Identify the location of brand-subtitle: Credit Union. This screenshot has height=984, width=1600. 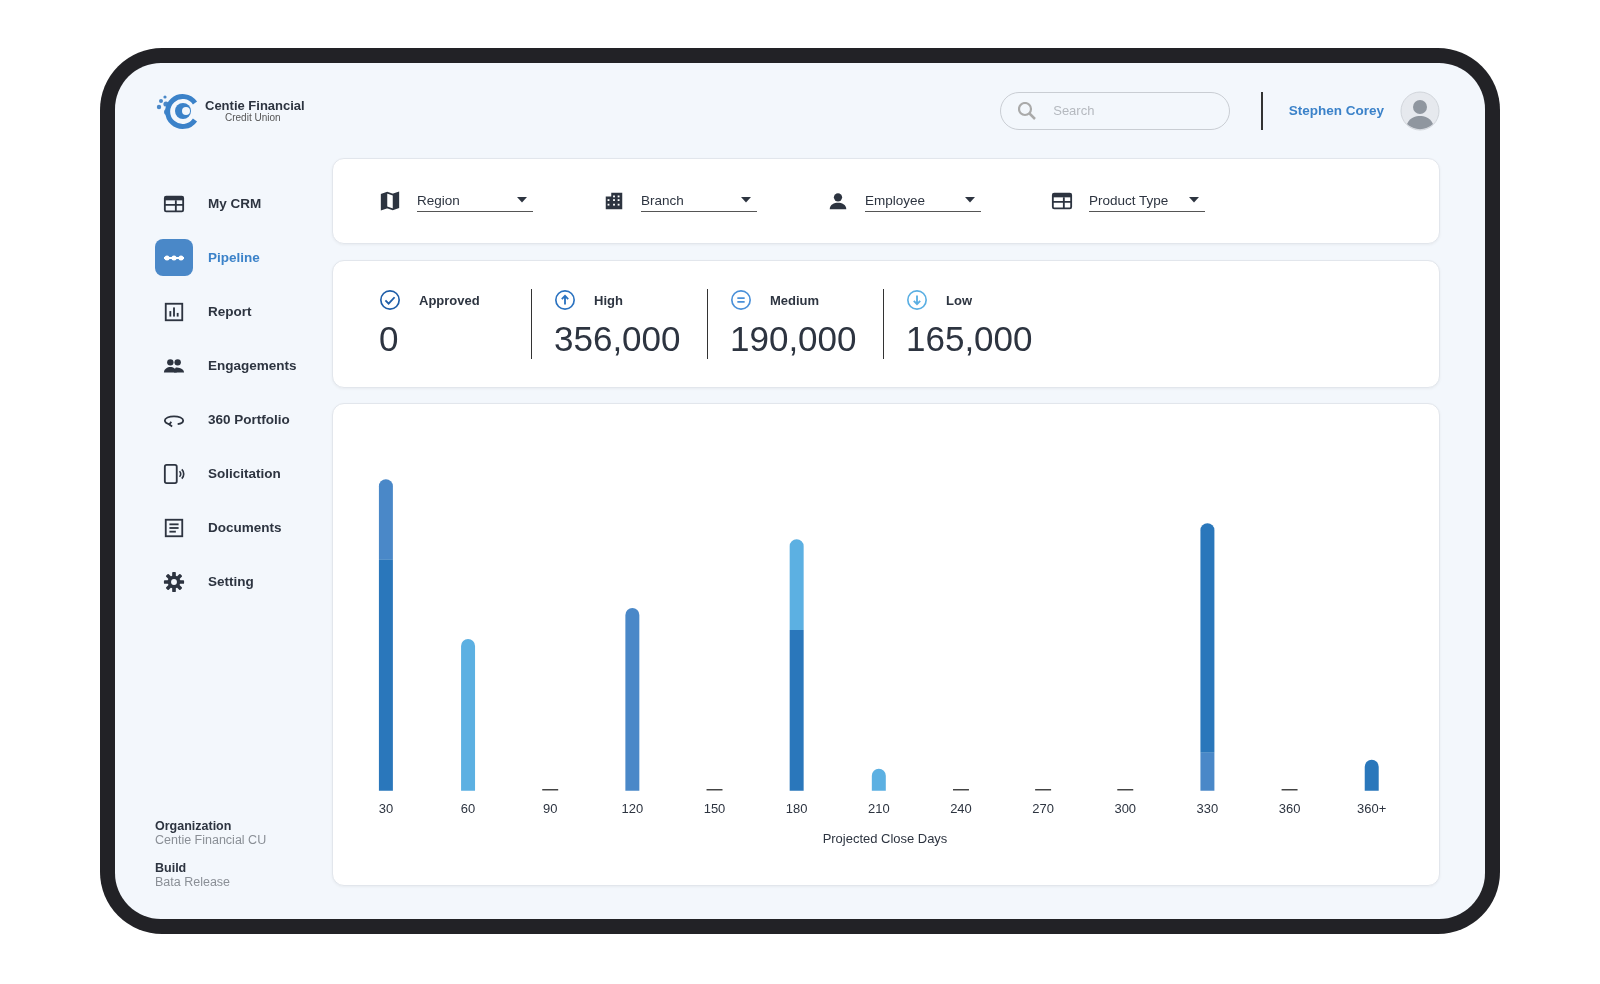
(253, 118).